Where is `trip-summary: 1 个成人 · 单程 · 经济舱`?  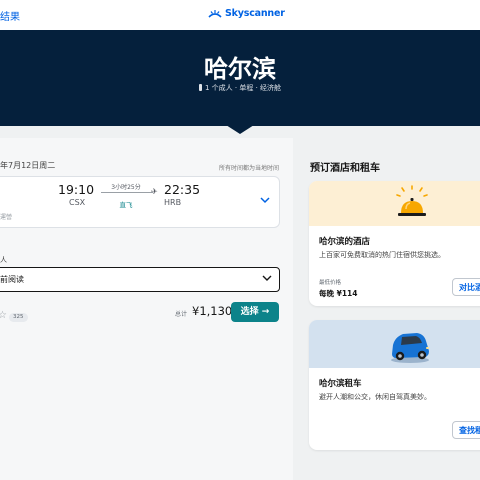
trip-summary: 1 个成人 · 单程 · 经济舱 is located at coordinates (240, 88).